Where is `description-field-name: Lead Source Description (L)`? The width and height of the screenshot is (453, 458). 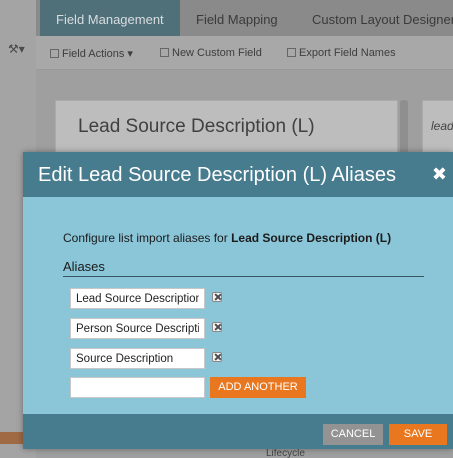 description-field-name: Lead Source Description (L) is located at coordinates (311, 238).